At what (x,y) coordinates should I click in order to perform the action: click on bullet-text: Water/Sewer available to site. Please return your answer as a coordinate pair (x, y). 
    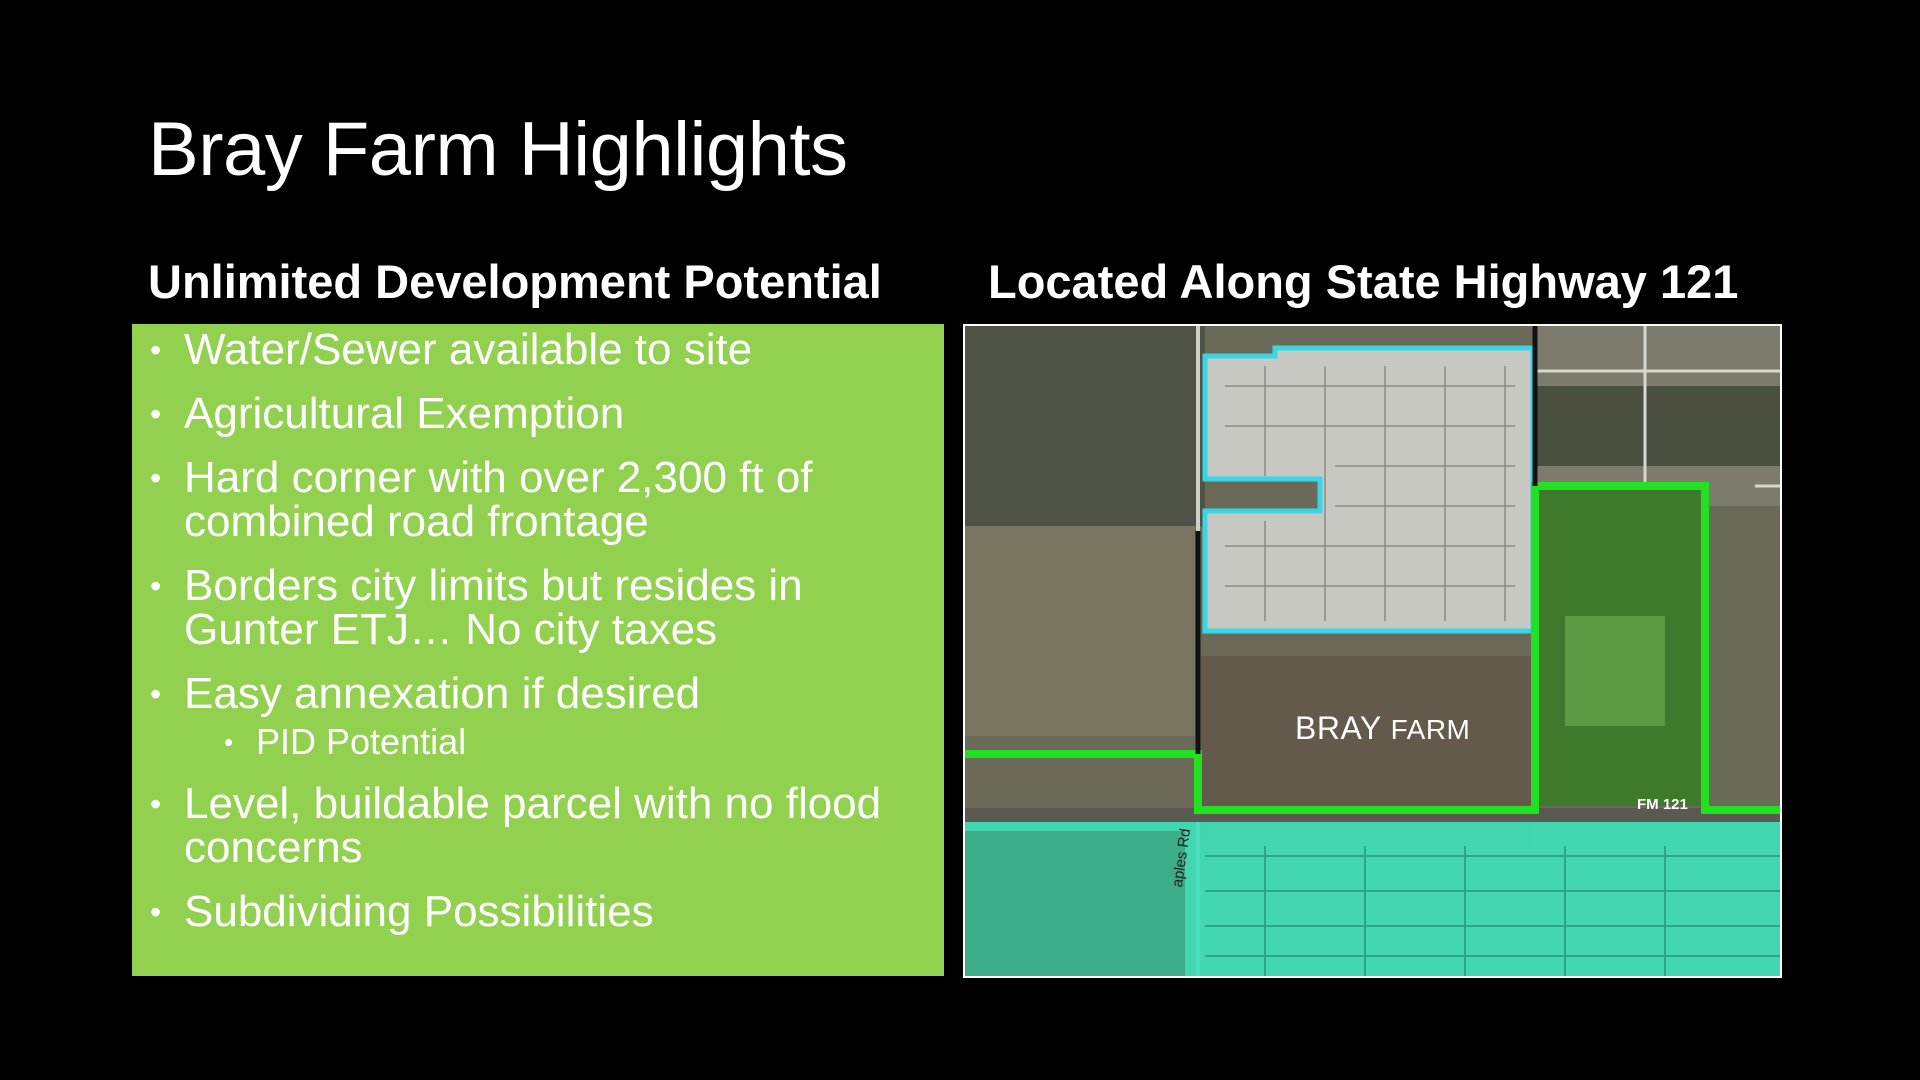
    Looking at the image, I should click on (468, 349).